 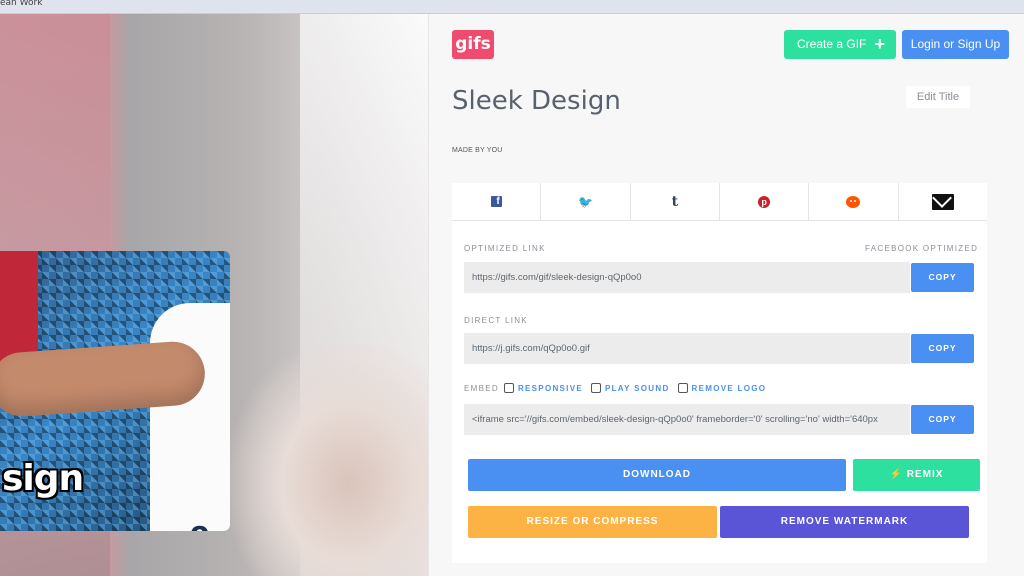 I want to click on made-by-label: MADE BY YOU, so click(x=477, y=150).